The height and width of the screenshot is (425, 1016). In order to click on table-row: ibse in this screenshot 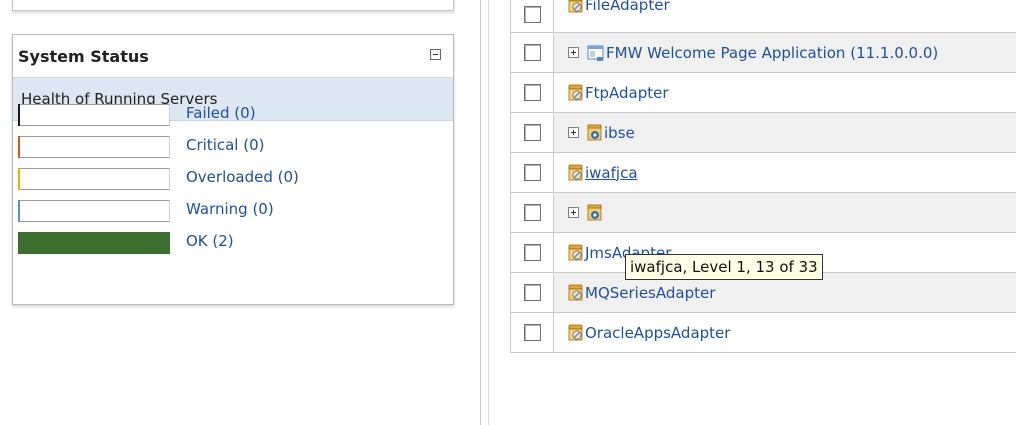, I will do `click(763, 133)`.